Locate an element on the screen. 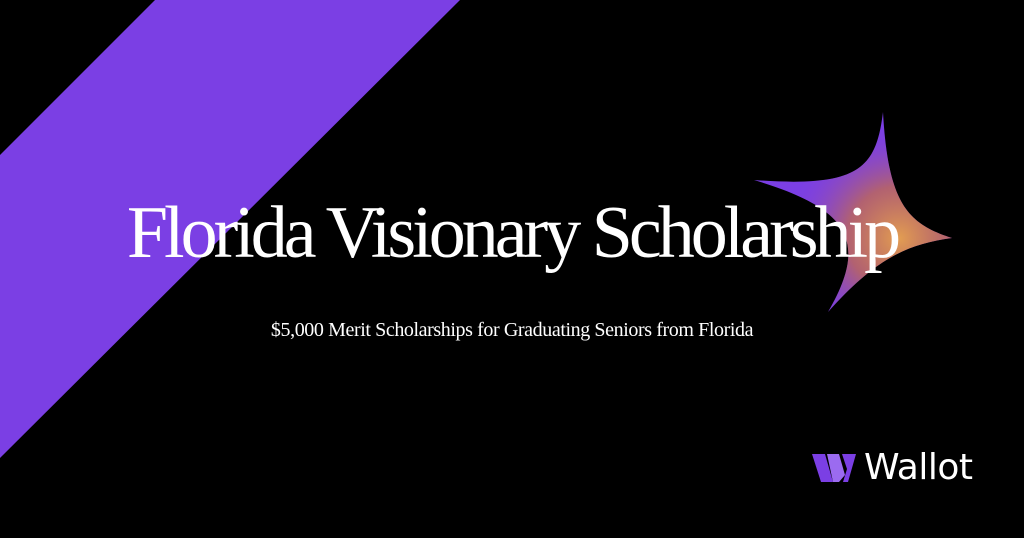  brand-logo: Wallot is located at coordinates (892, 468).